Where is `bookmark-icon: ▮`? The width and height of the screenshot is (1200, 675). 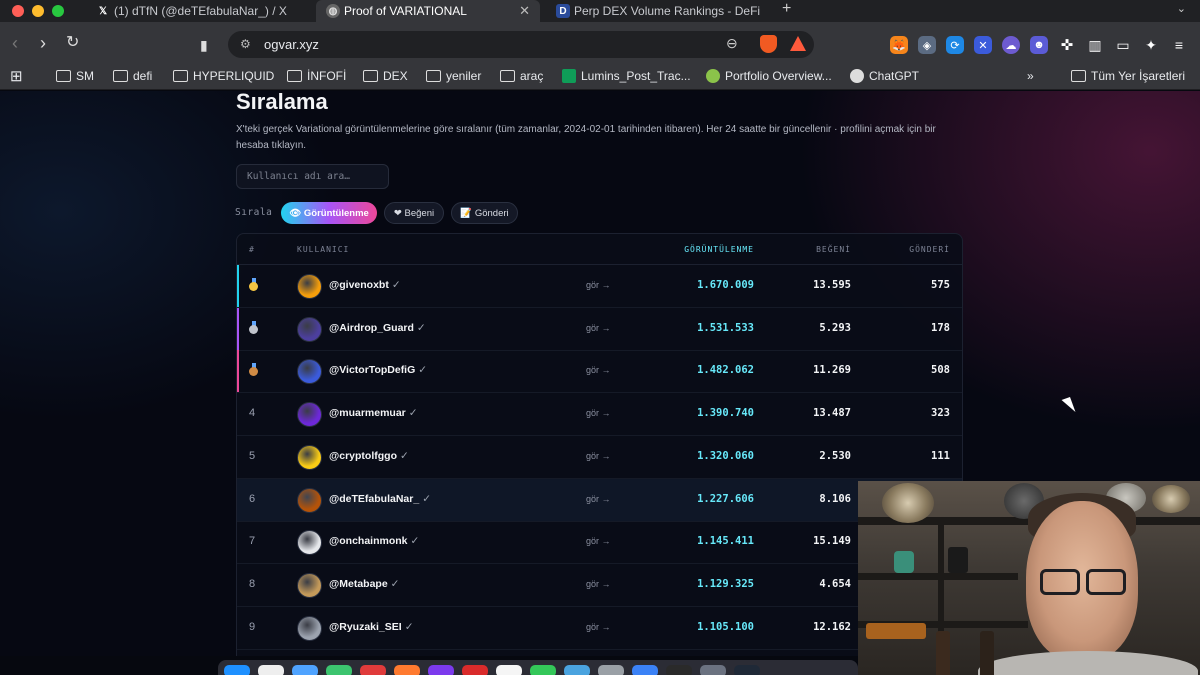 bookmark-icon: ▮ is located at coordinates (204, 45).